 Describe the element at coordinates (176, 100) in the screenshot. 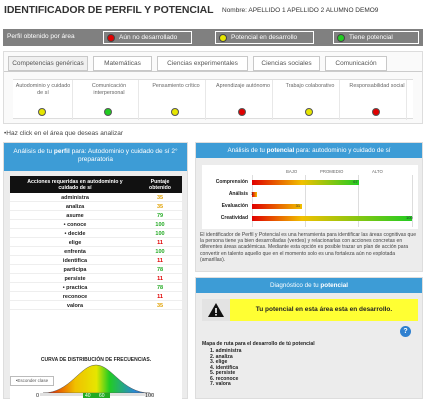

I see `area-pensamiento-critico: Pensamiento crítico` at that location.